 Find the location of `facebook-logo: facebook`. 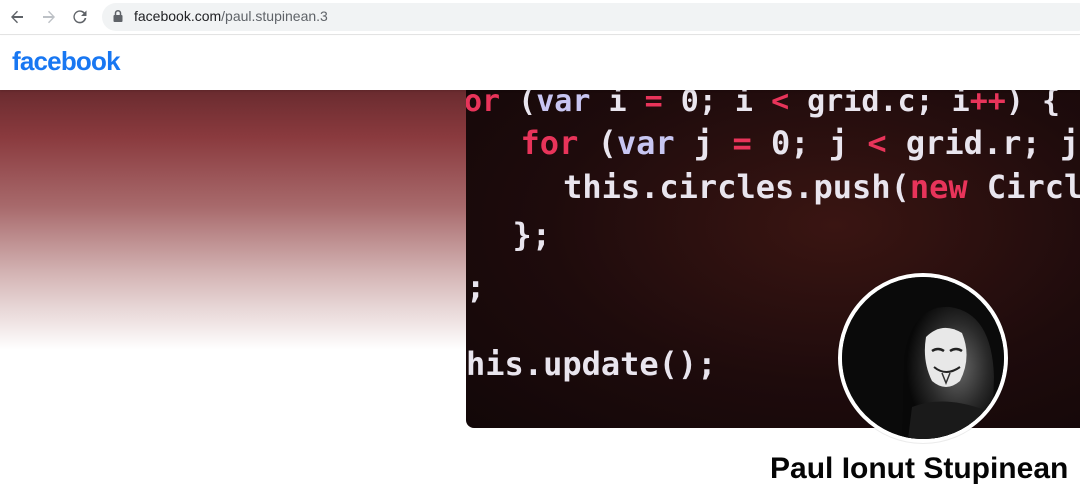

facebook-logo: facebook is located at coordinates (66, 61).